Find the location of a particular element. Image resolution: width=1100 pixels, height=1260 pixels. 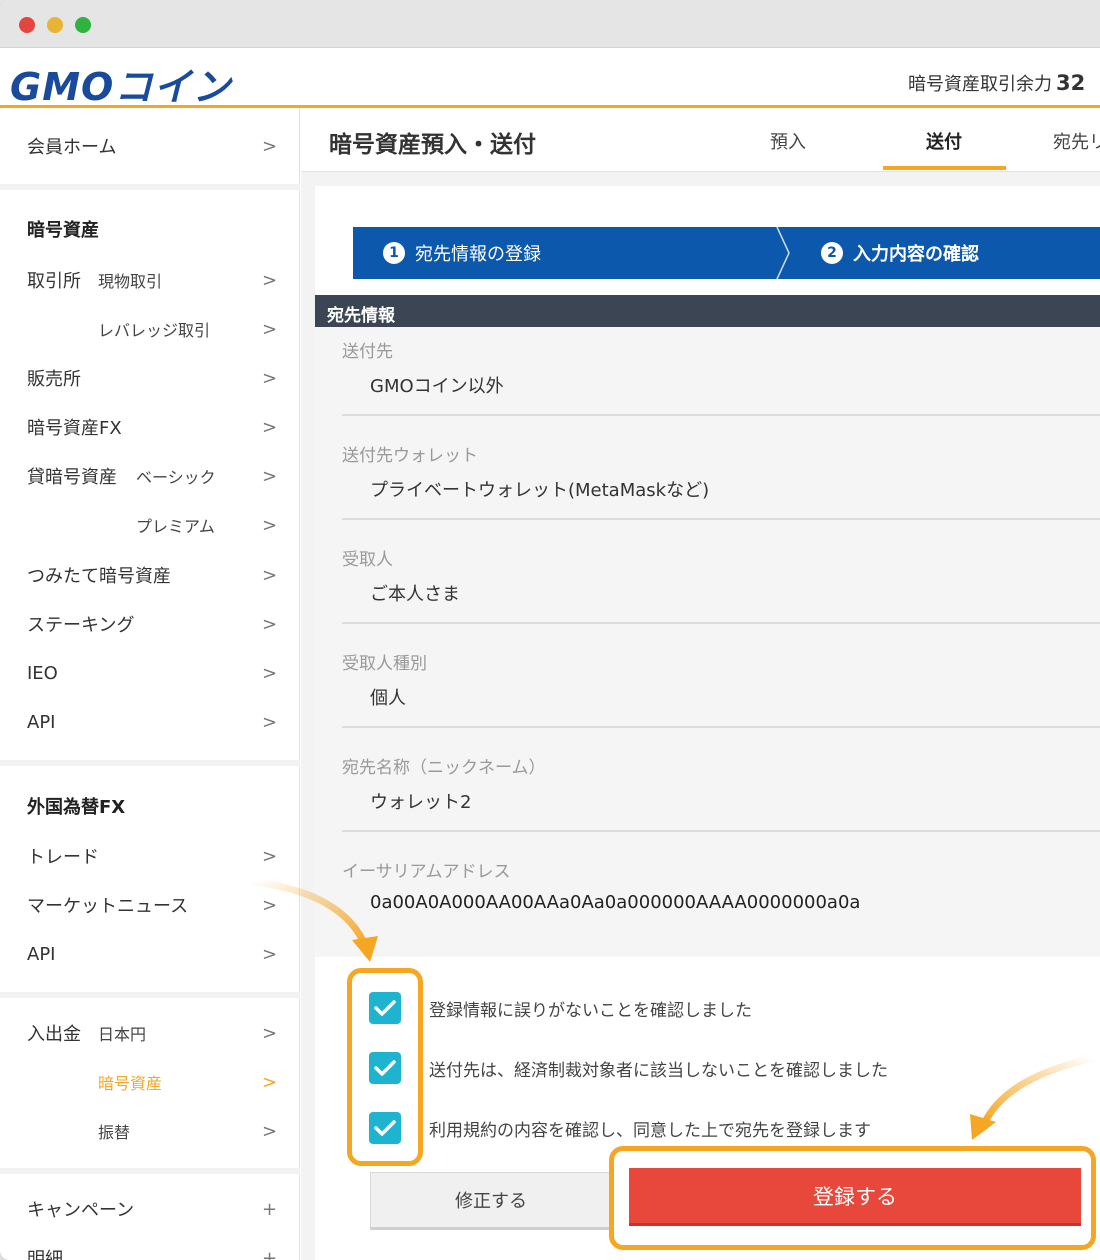

sidebar-item-staking: ステーキング > is located at coordinates (150, 624).